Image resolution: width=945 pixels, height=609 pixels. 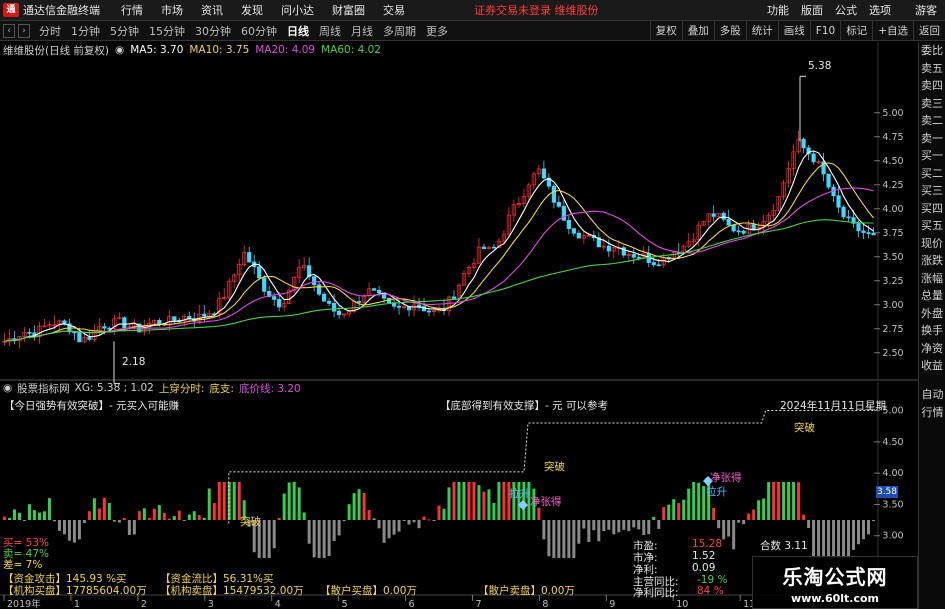 I want to click on side-tab-sell3: 卖三, so click(x=932, y=104).